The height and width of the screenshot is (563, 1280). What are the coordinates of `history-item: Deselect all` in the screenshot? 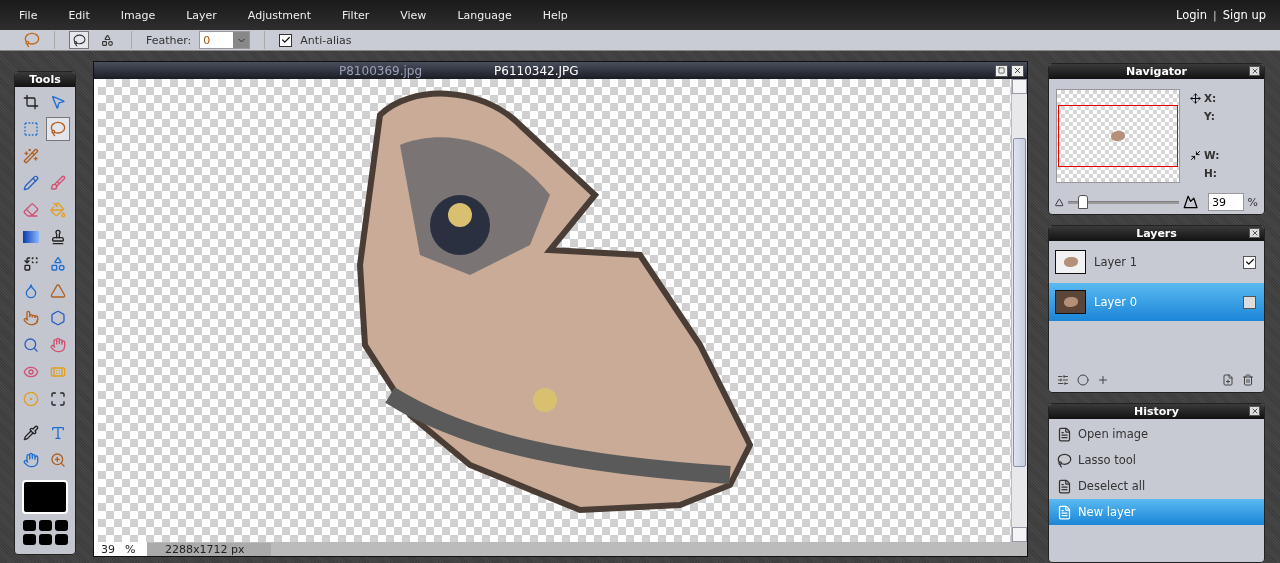 It's located at (1156, 486).